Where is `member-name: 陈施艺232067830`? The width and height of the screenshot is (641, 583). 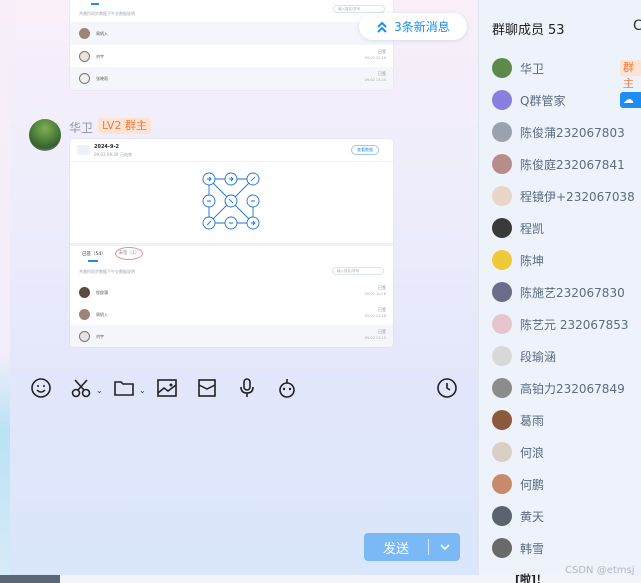
member-name: 陈施艺232067830 is located at coordinates (572, 293).